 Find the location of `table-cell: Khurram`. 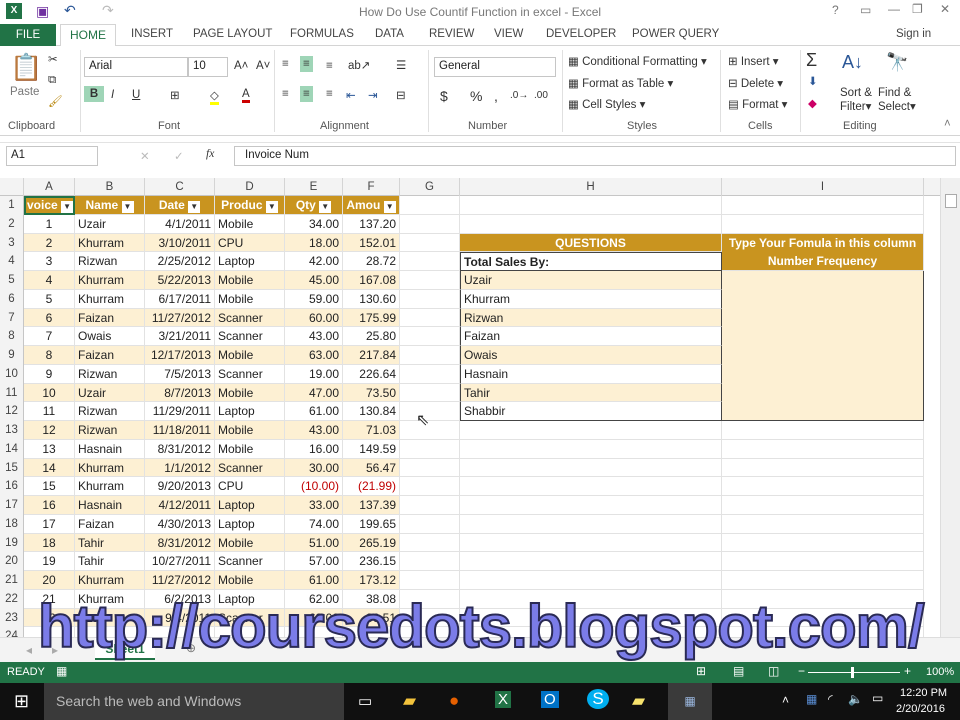

table-cell: Khurram is located at coordinates (110, 299).